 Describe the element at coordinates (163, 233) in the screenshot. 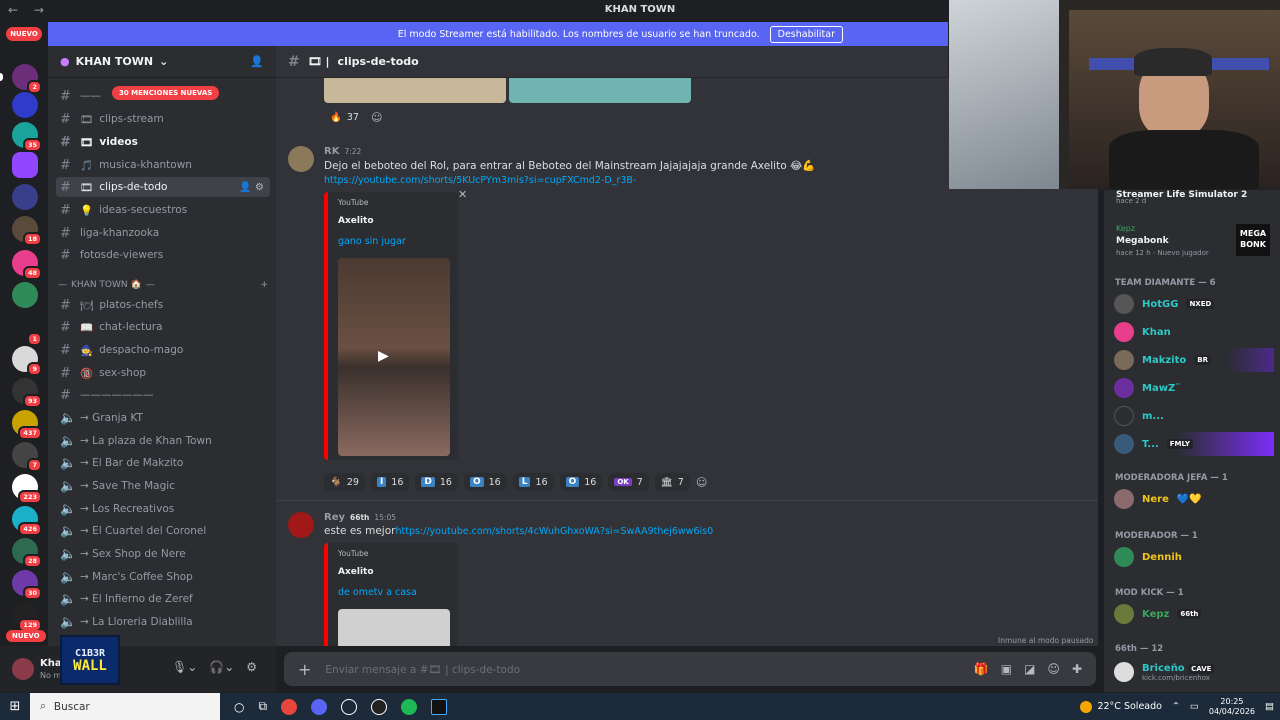

I see `channel-liga: # liga-khanzooka` at that location.